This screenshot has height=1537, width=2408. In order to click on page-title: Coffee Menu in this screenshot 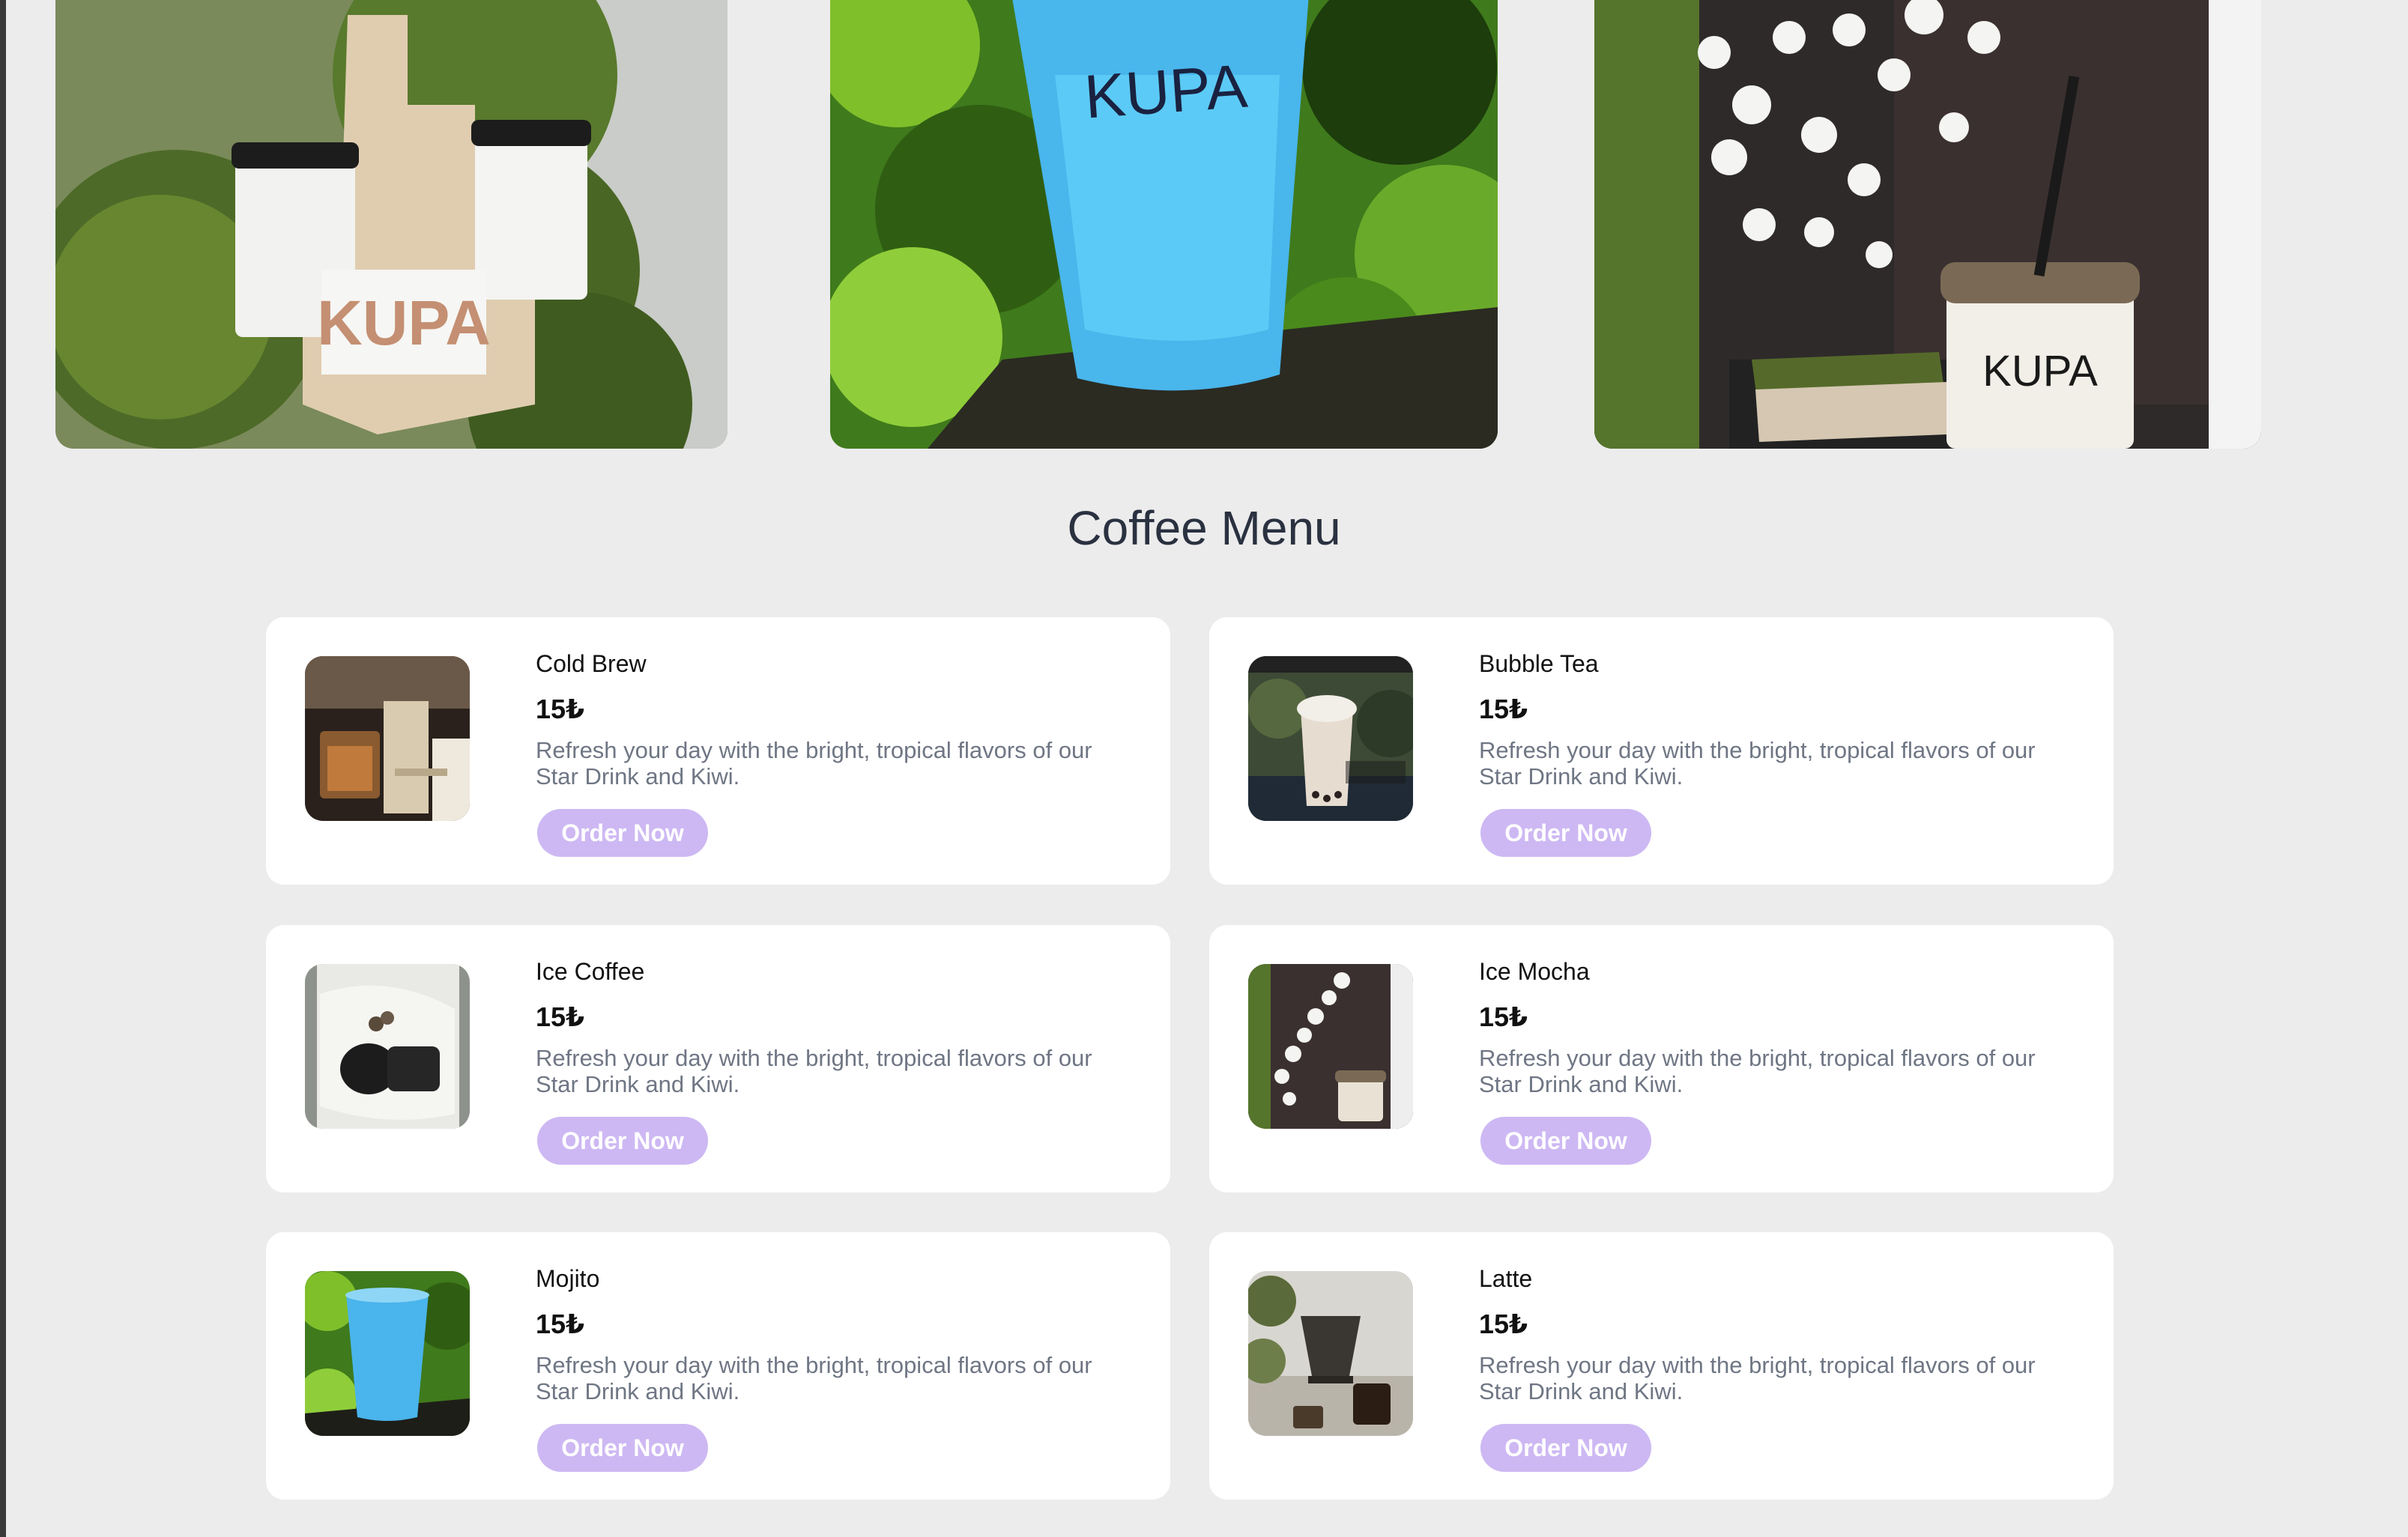, I will do `click(1204, 528)`.